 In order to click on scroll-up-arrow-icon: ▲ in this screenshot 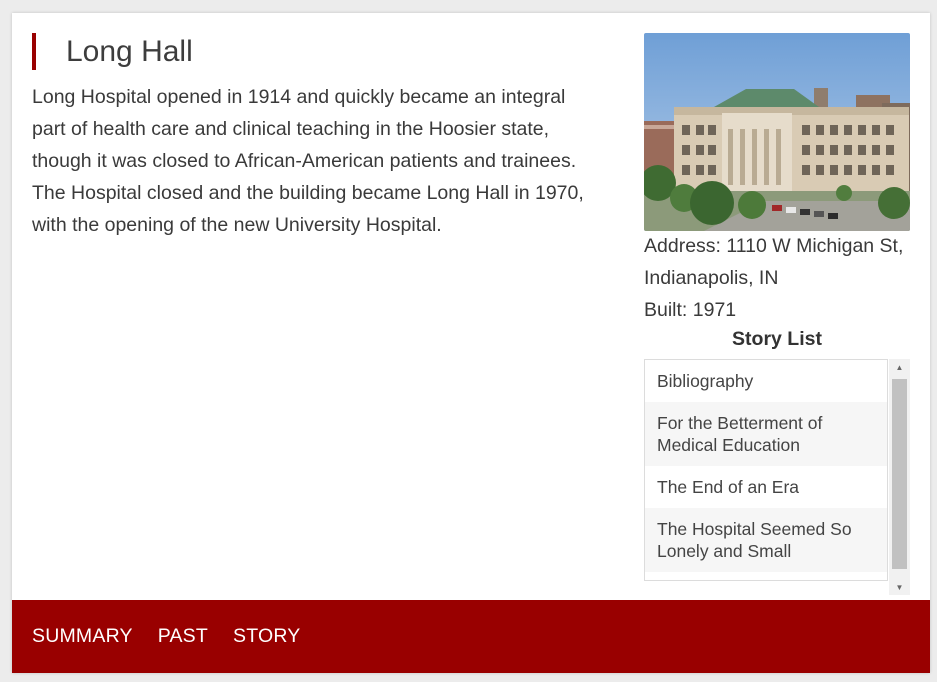, I will do `click(899, 367)`.